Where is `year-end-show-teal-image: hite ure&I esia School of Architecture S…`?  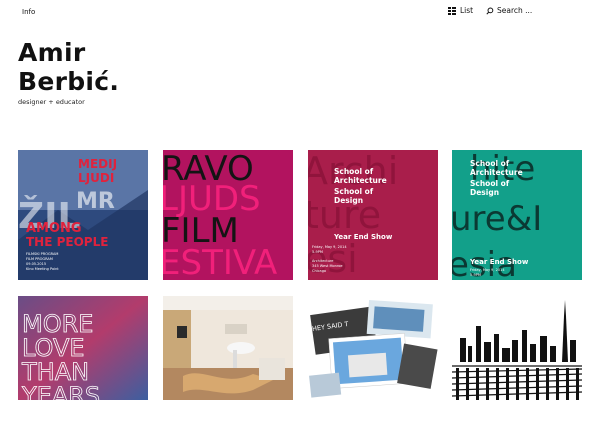
year-end-show-teal-image: hite ure&I esia School of Architecture S… is located at coordinates (517, 215).